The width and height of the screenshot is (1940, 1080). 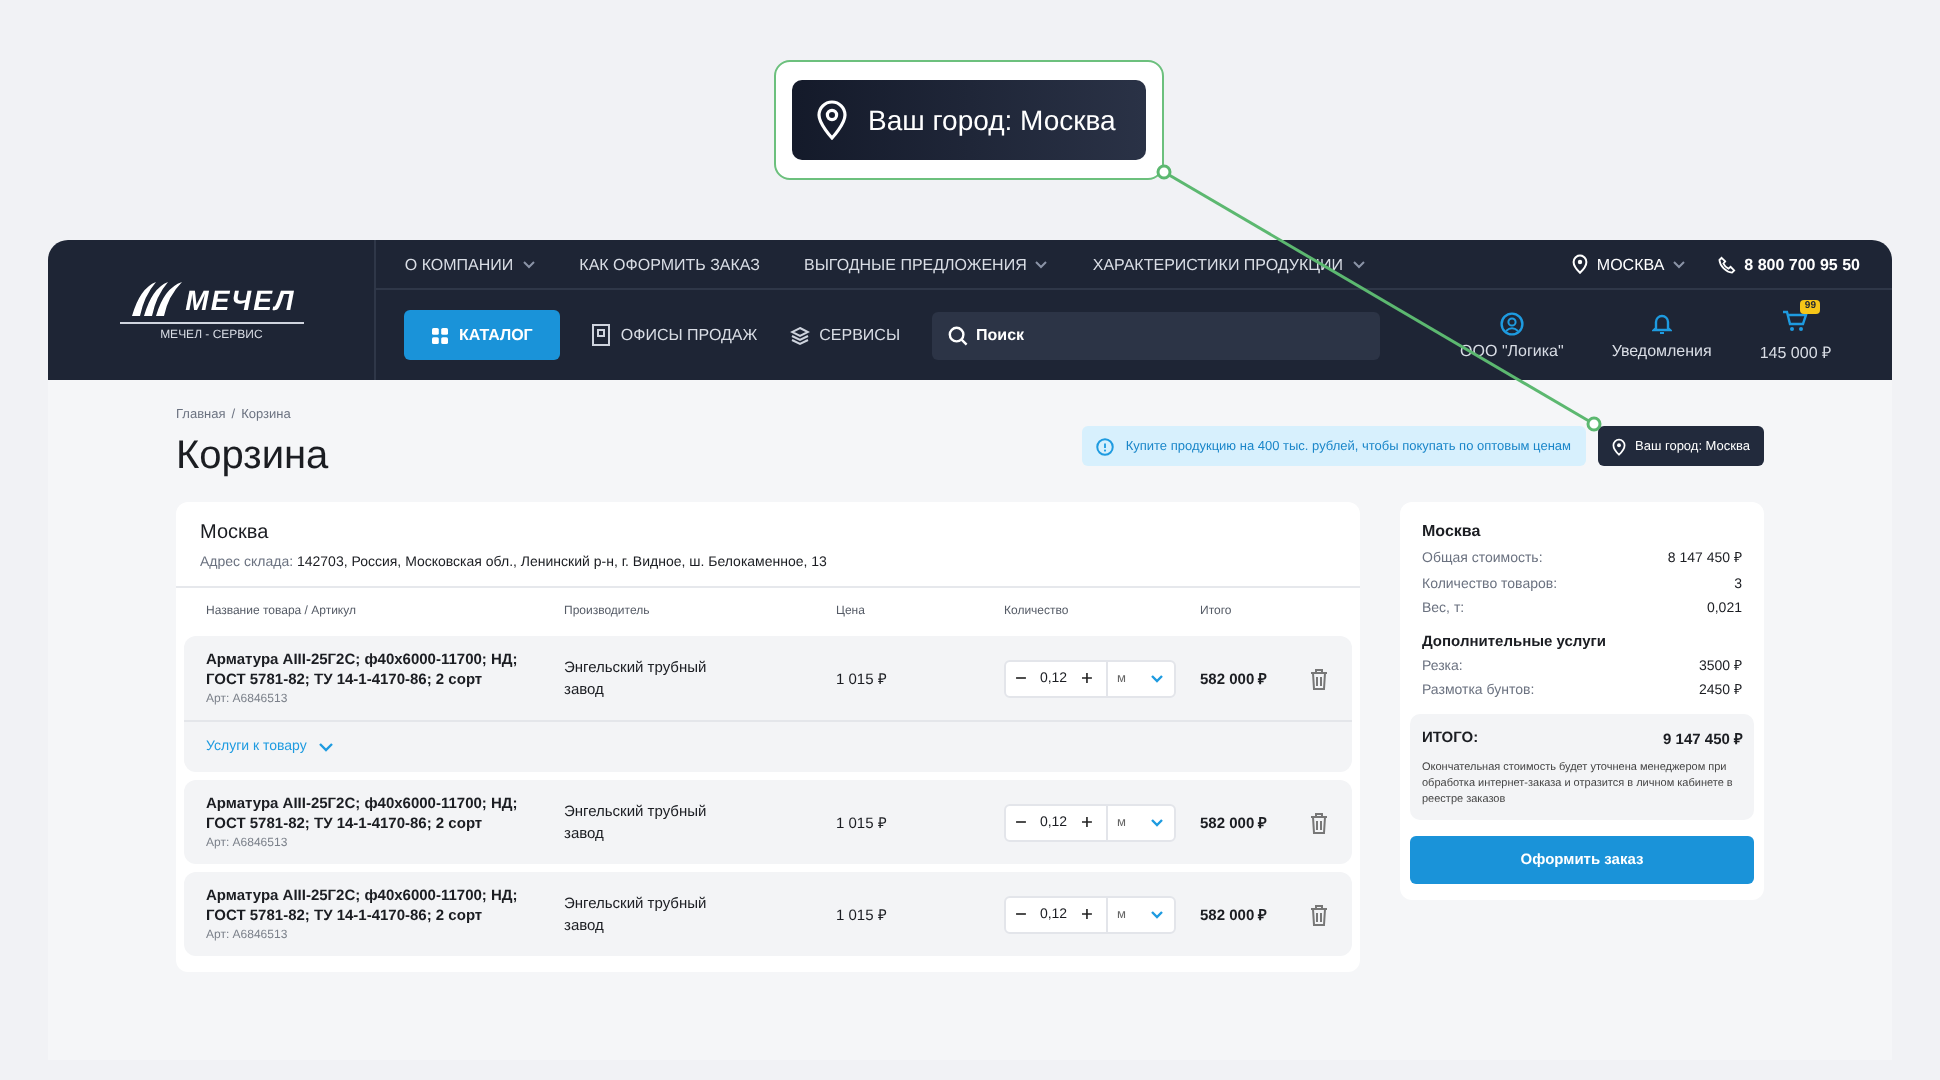 What do you see at coordinates (1789, 264) in the screenshot?
I see `phone-link: 8 800 700 95 50` at bounding box center [1789, 264].